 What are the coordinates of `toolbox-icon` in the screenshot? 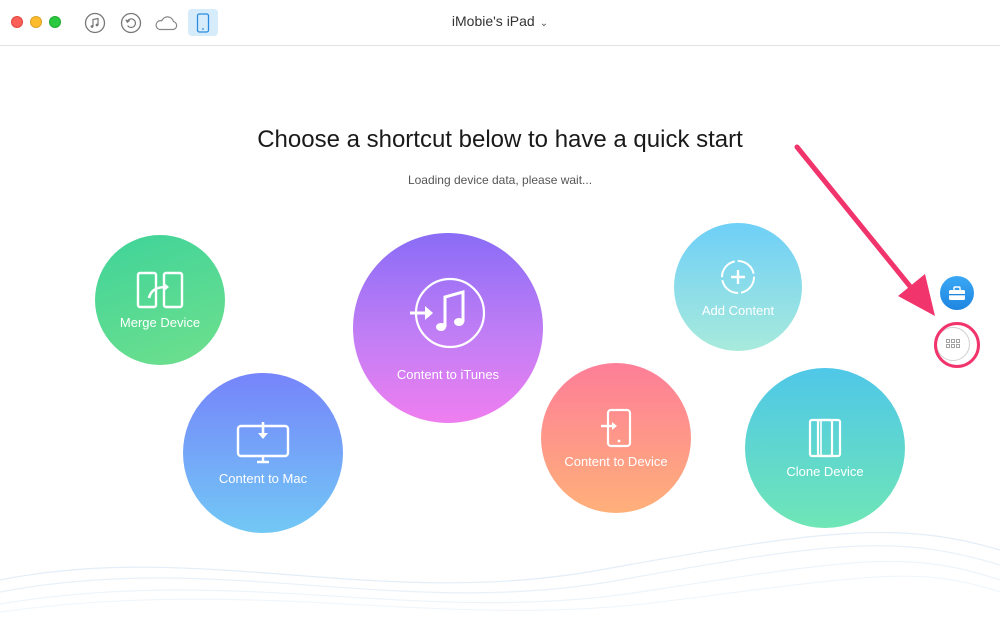 It's located at (957, 292).